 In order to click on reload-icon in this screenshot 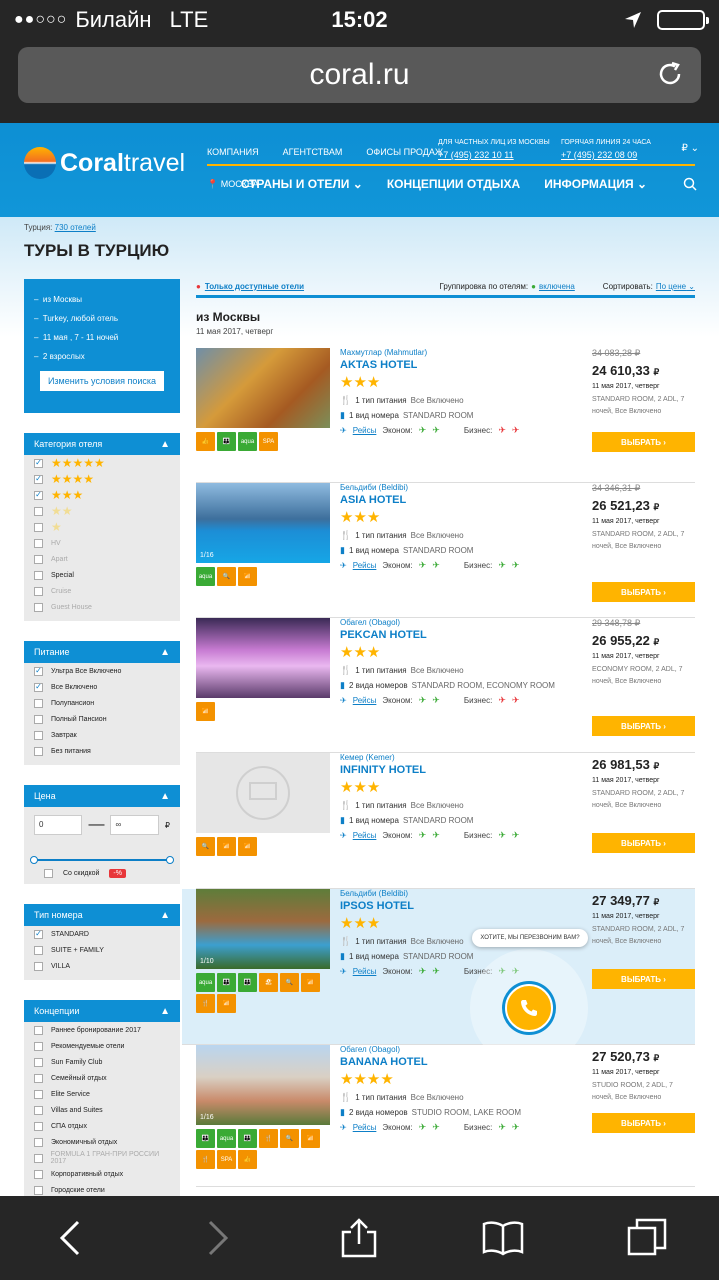, I will do `click(670, 74)`.